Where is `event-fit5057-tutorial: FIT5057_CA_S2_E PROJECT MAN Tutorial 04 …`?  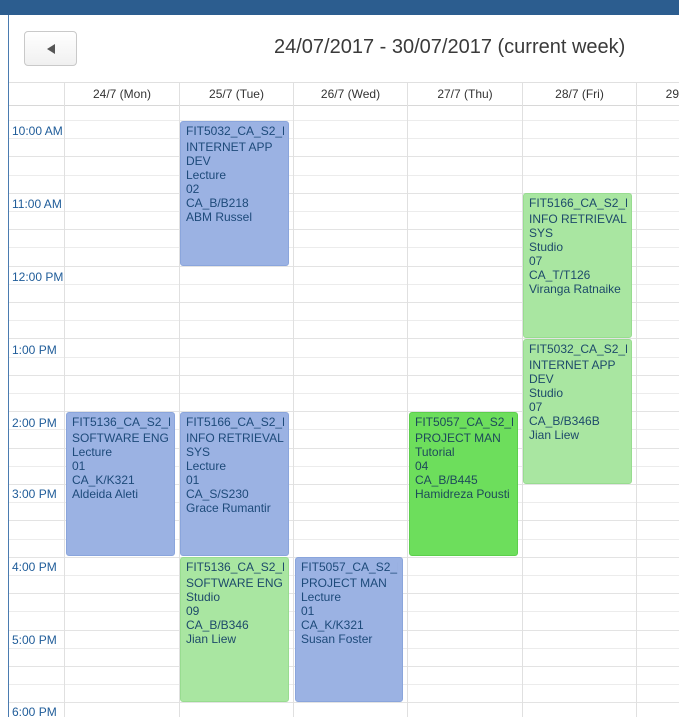 event-fit5057-tutorial: FIT5057_CA_S2_E PROJECT MAN Tutorial 04 … is located at coordinates (463, 484).